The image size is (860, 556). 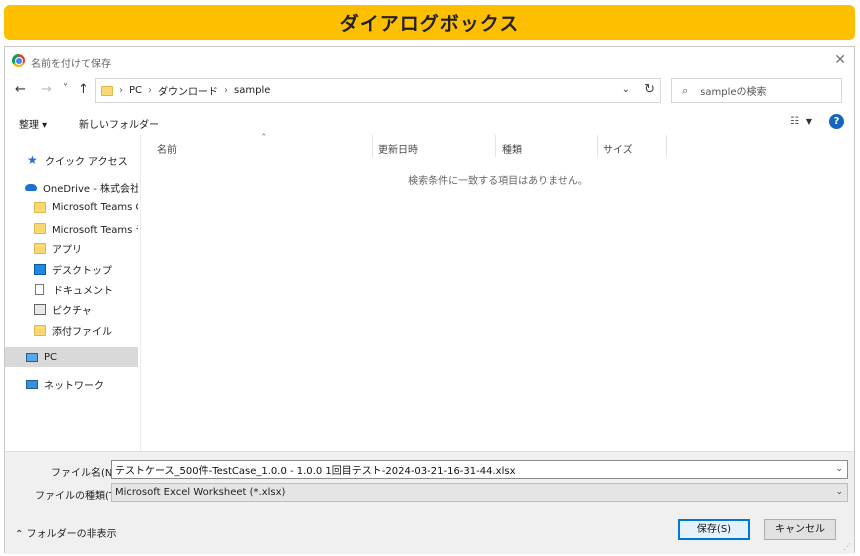 I want to click on dialog-title: 名前を付けて保存, so click(x=71, y=64).